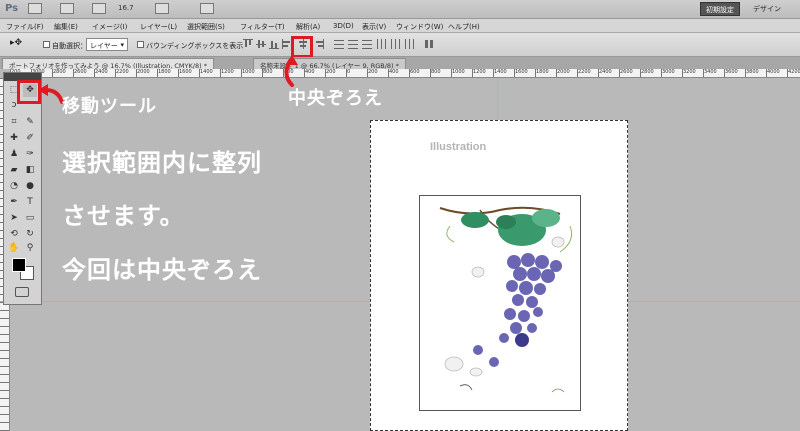 The height and width of the screenshot is (431, 800). What do you see at coordinates (458, 147) in the screenshot?
I see `artboard-label: Illustration` at bounding box center [458, 147].